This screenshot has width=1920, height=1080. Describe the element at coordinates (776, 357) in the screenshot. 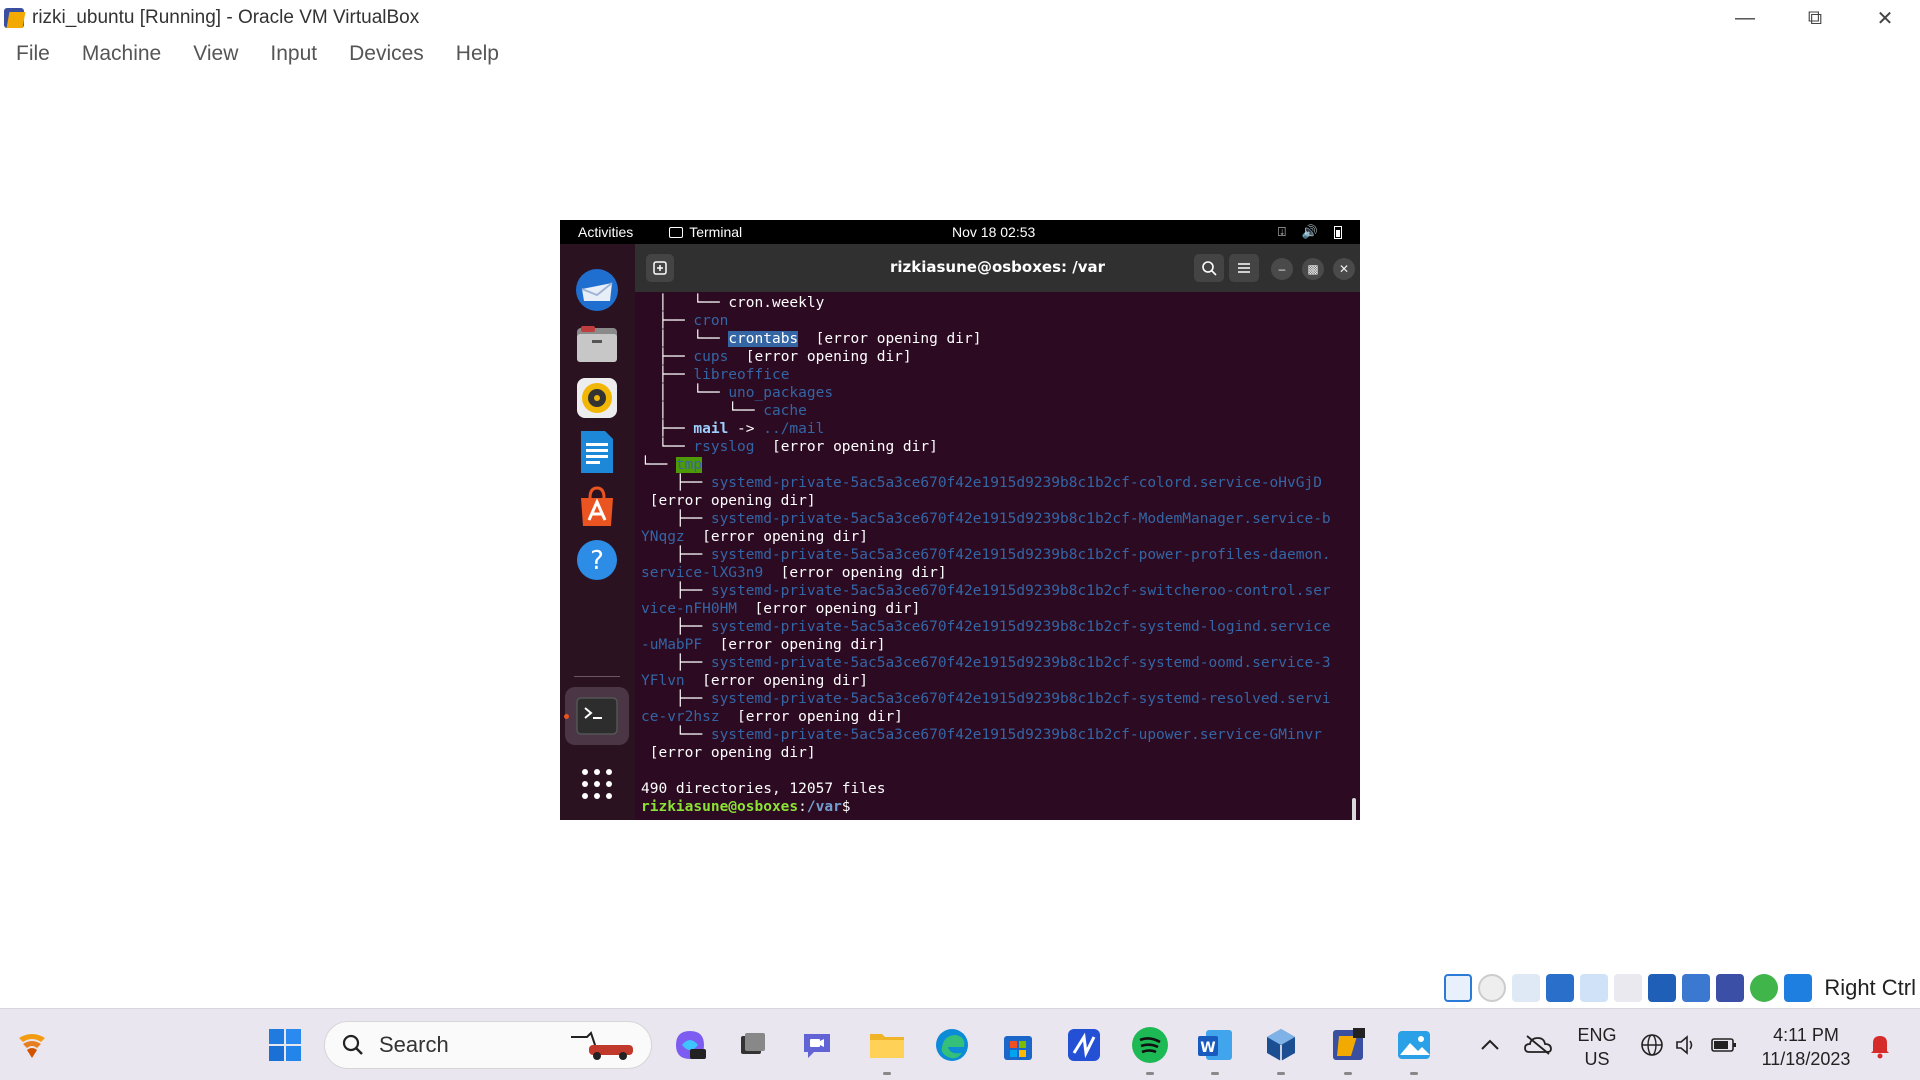

I see `terminal-line: ├── cups [error opening dir]` at that location.